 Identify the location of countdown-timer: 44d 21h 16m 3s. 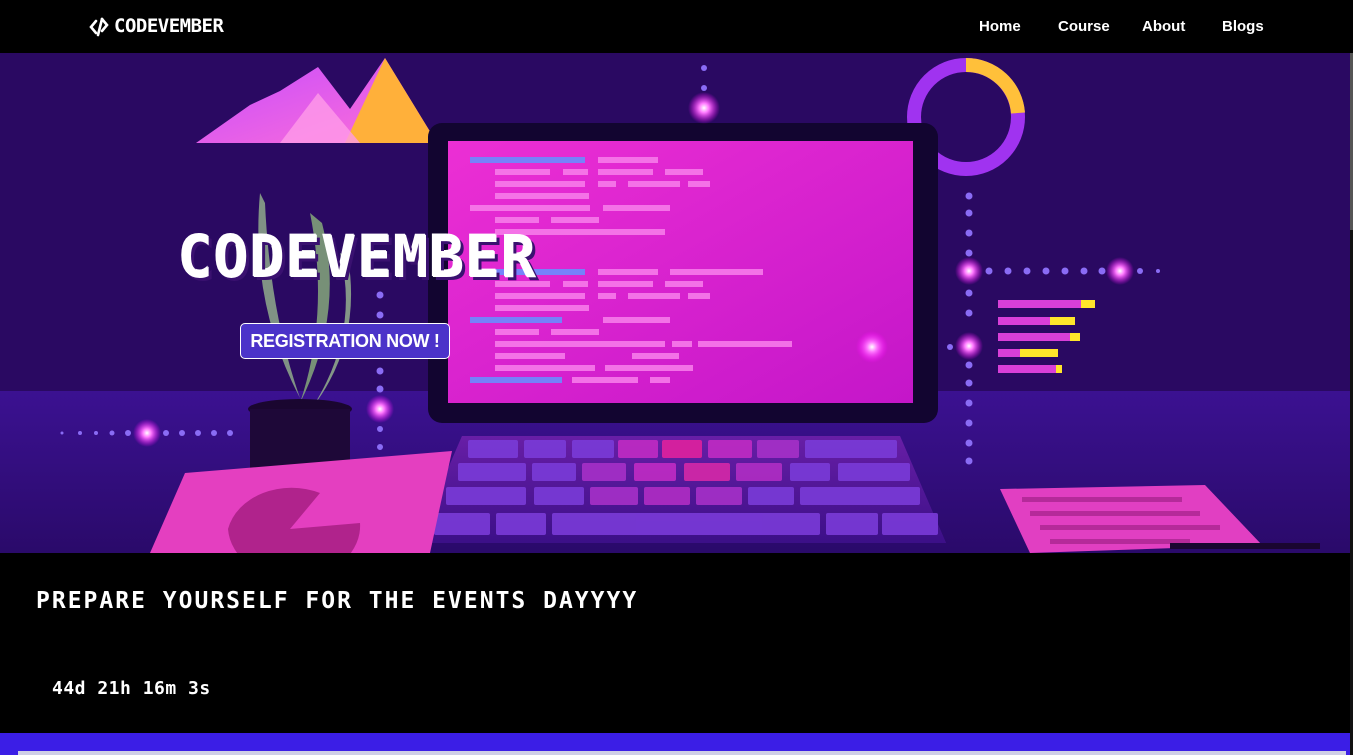
(131, 688).